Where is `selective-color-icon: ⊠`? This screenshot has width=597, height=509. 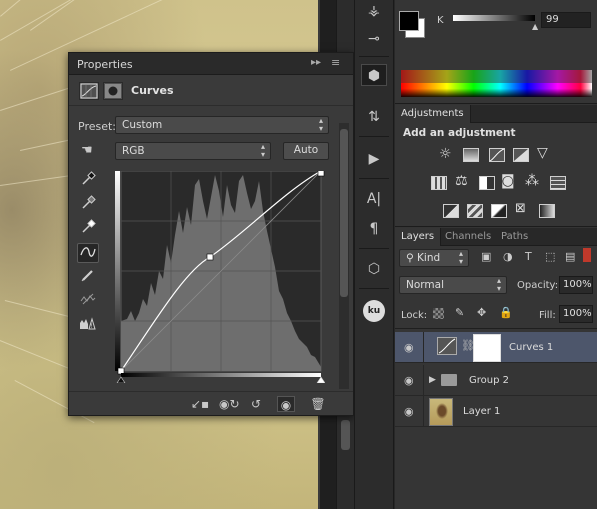
selective-color-icon: ⊠ is located at coordinates (520, 208).